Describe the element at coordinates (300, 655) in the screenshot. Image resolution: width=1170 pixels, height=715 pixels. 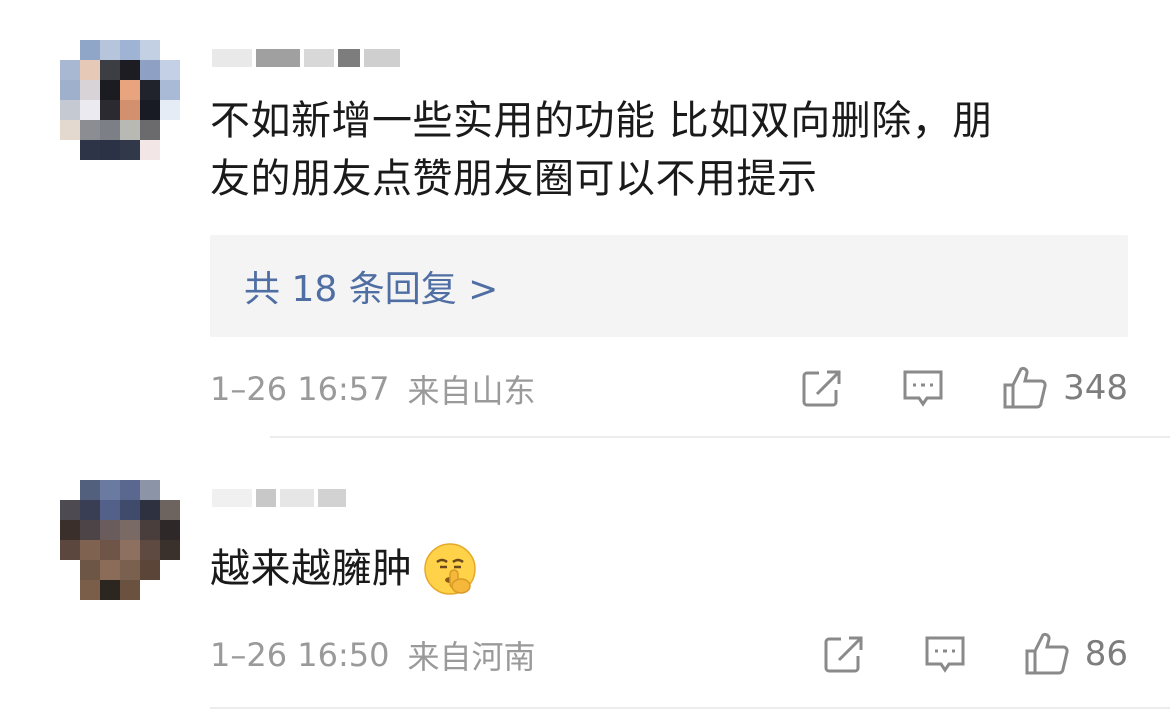
I see `comment-time: 1–26 16:50` at that location.